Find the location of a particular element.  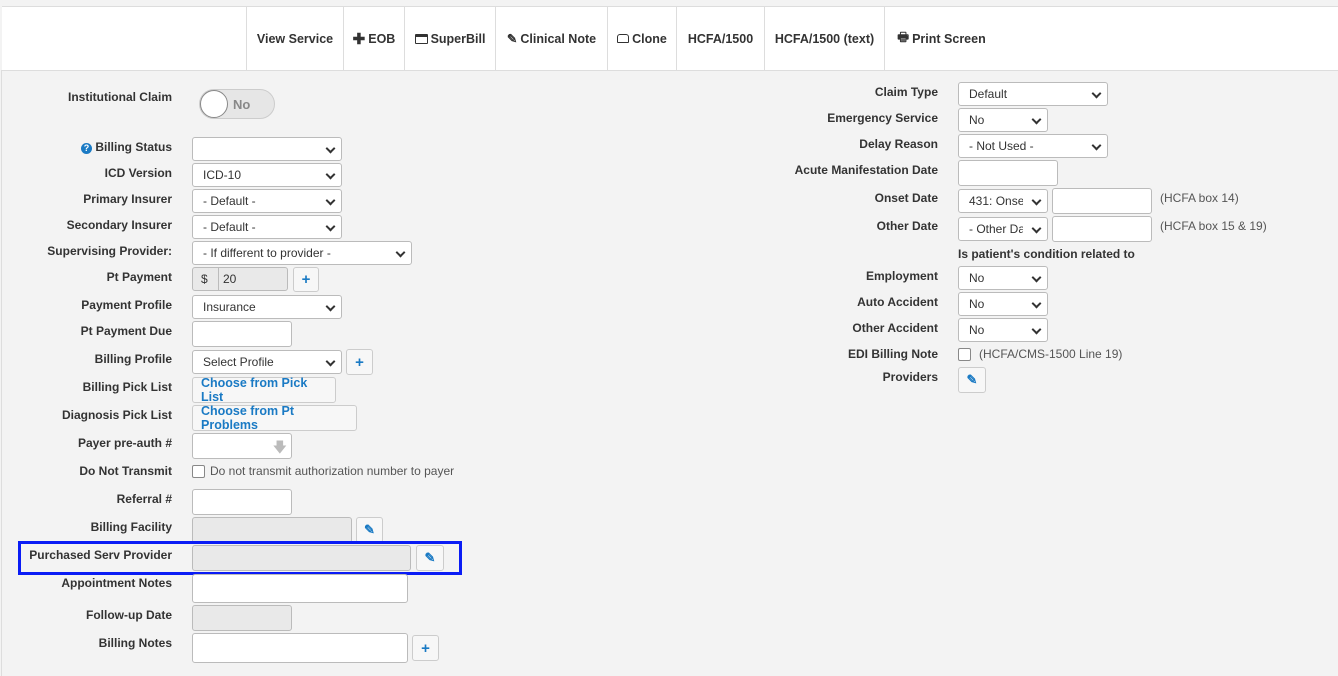

acute-manifestation-date-label: Acute Manifestation Date is located at coordinates (866, 170).